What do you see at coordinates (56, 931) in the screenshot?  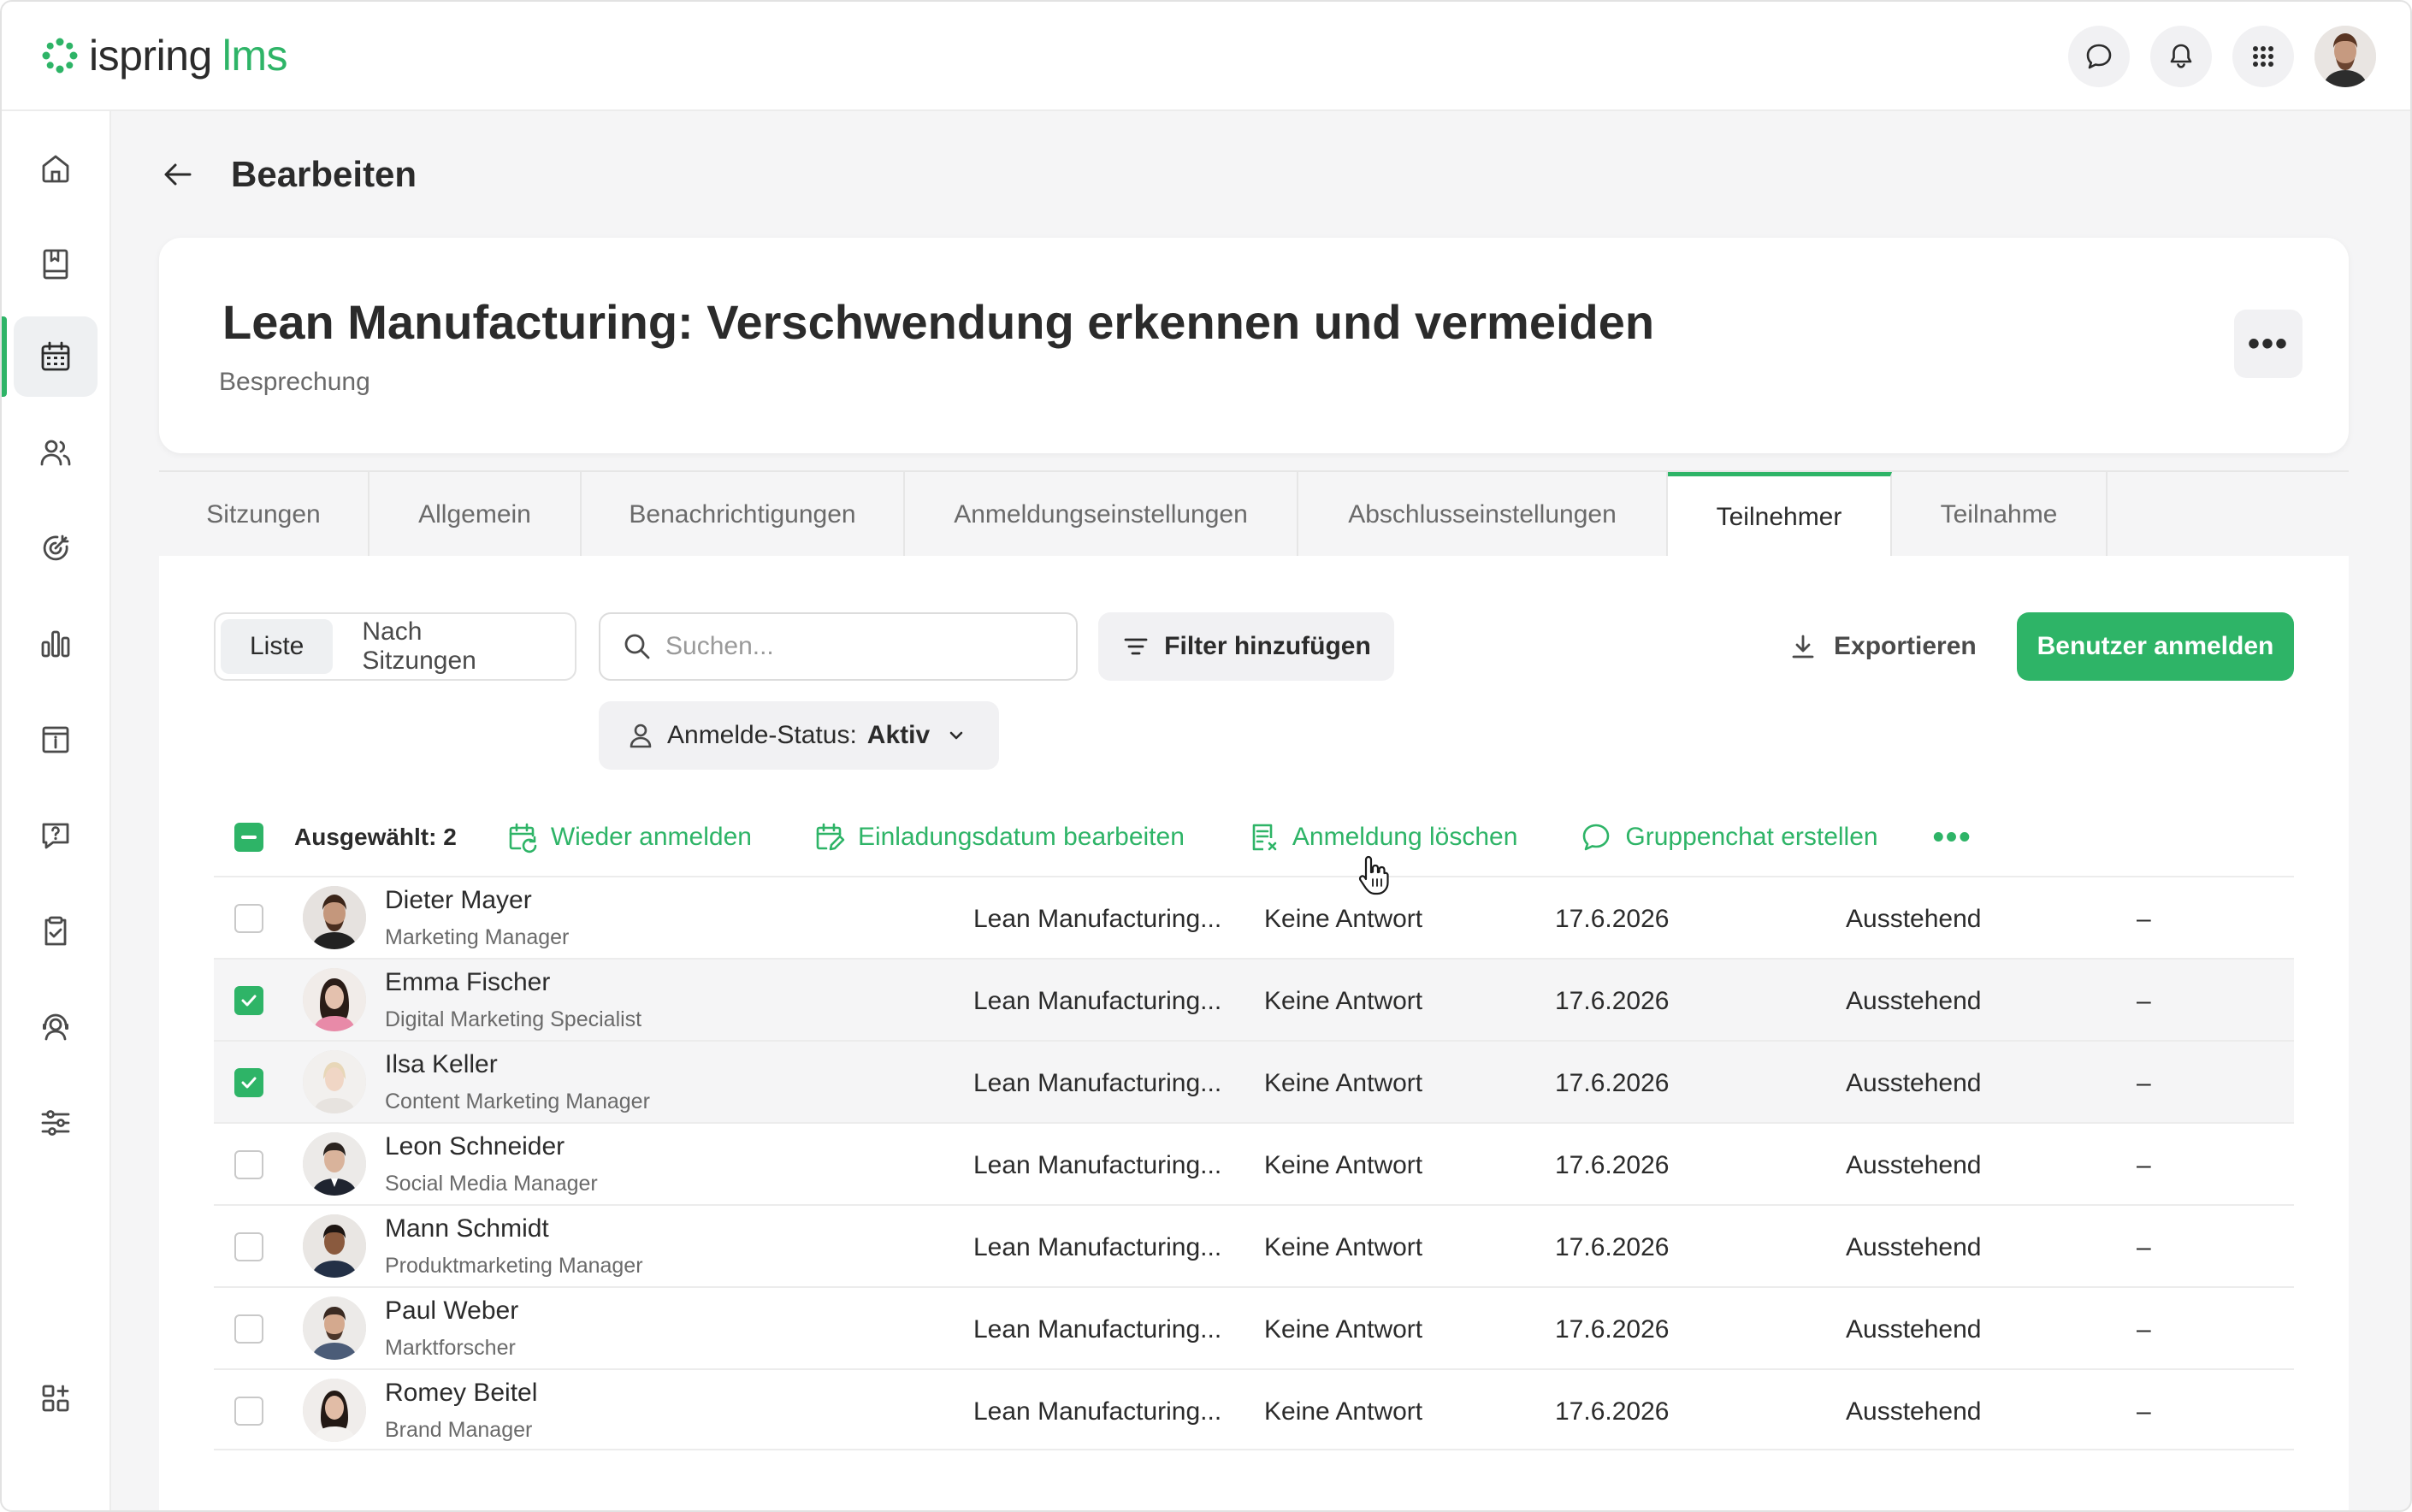 I see `sidebar-item-assignments` at bounding box center [56, 931].